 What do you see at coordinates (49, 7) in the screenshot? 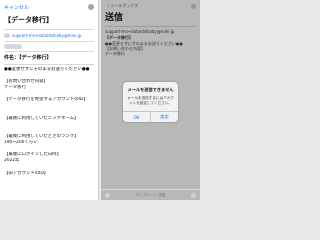
I see `left-top-bar: キャンセル` at bounding box center [49, 7].